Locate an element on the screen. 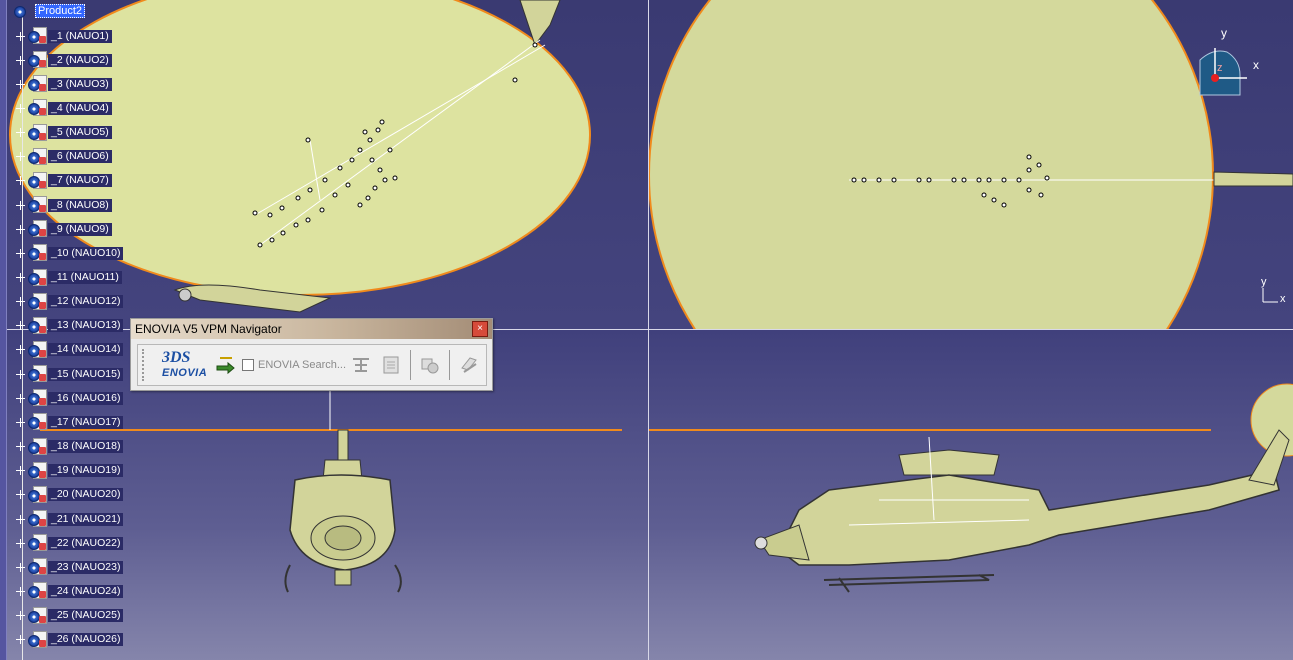 This screenshot has height=660, width=1293. tree-item: _25 (NAUO25) is located at coordinates (70, 616).